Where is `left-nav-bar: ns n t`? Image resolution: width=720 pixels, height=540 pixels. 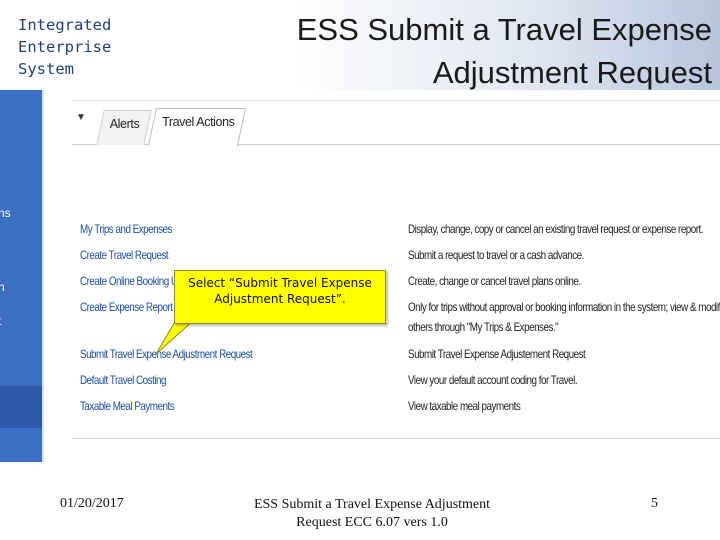
left-nav-bar: ns n t is located at coordinates (21, 276).